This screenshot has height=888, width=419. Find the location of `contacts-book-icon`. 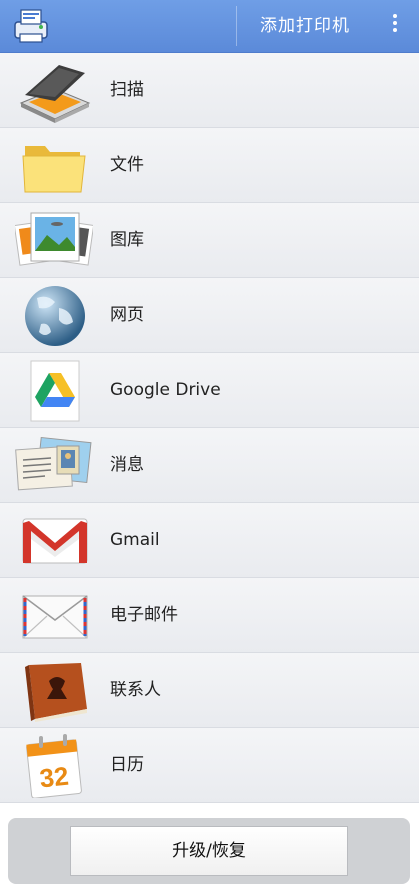

contacts-book-icon is located at coordinates (56, 692).